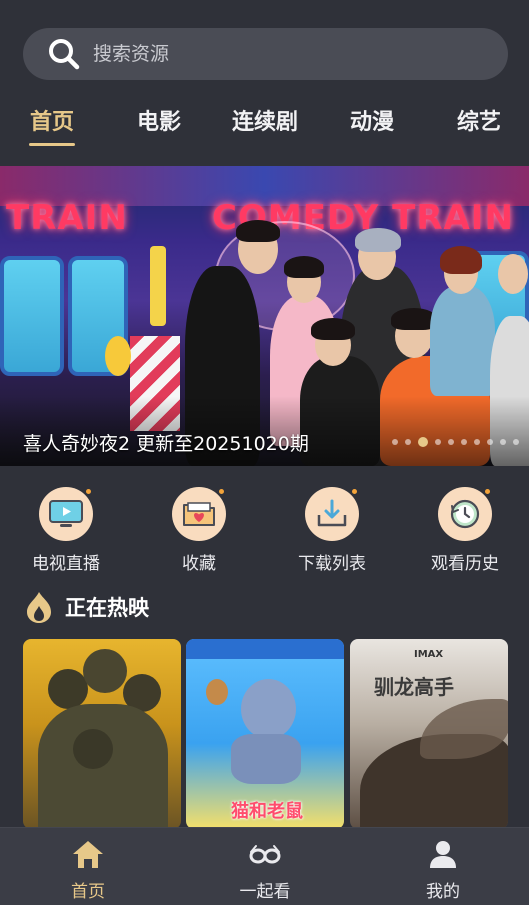 The height and width of the screenshot is (905, 529). What do you see at coordinates (443, 870) in the screenshot?
I see `nav-profile: 我的` at bounding box center [443, 870].